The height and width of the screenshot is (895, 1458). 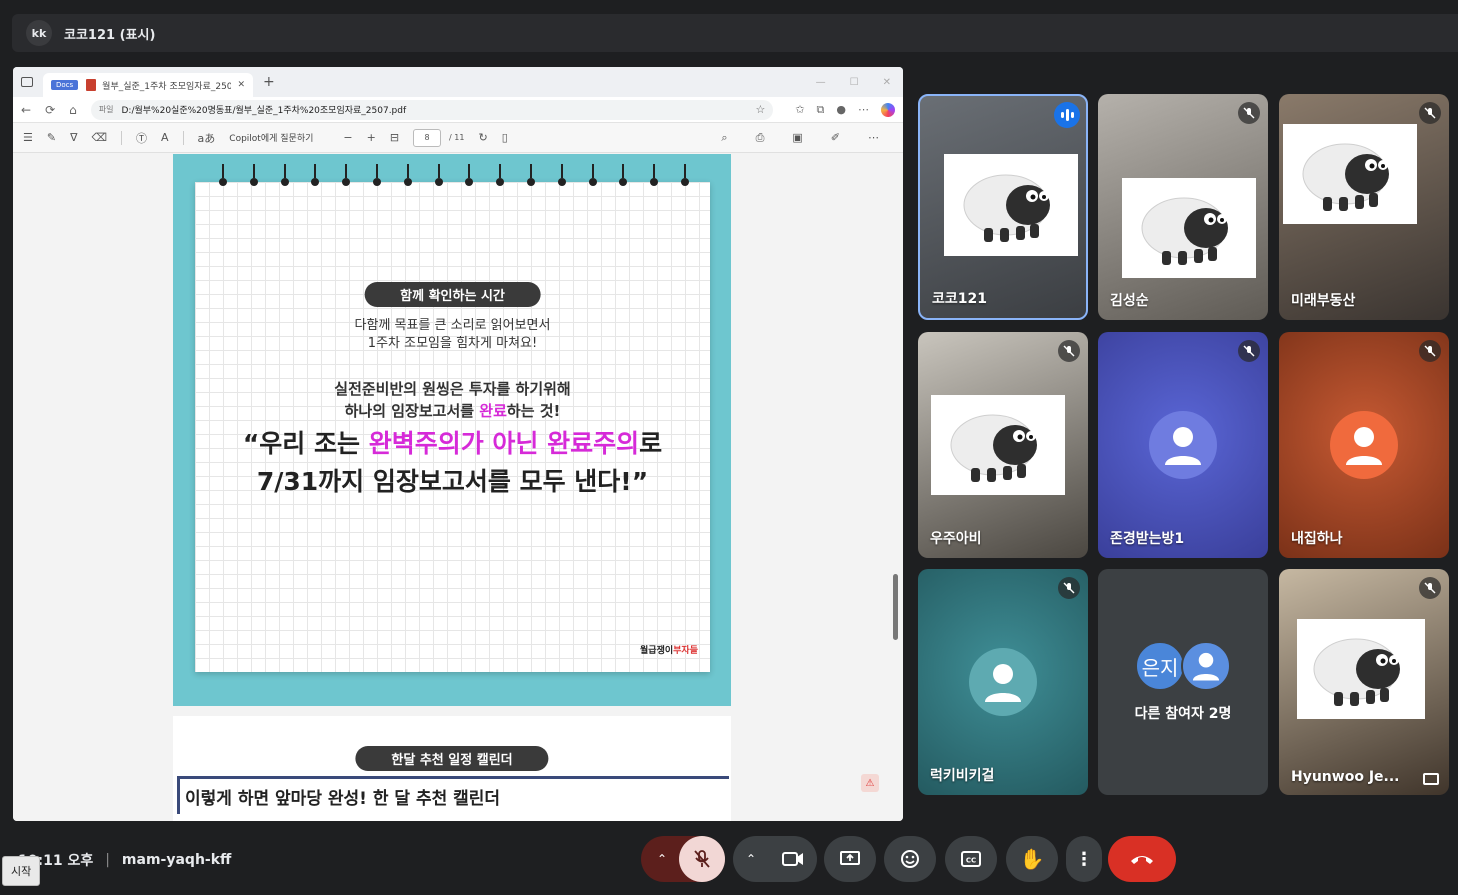 I want to click on participant-name: 우주아비, so click(x=956, y=539).